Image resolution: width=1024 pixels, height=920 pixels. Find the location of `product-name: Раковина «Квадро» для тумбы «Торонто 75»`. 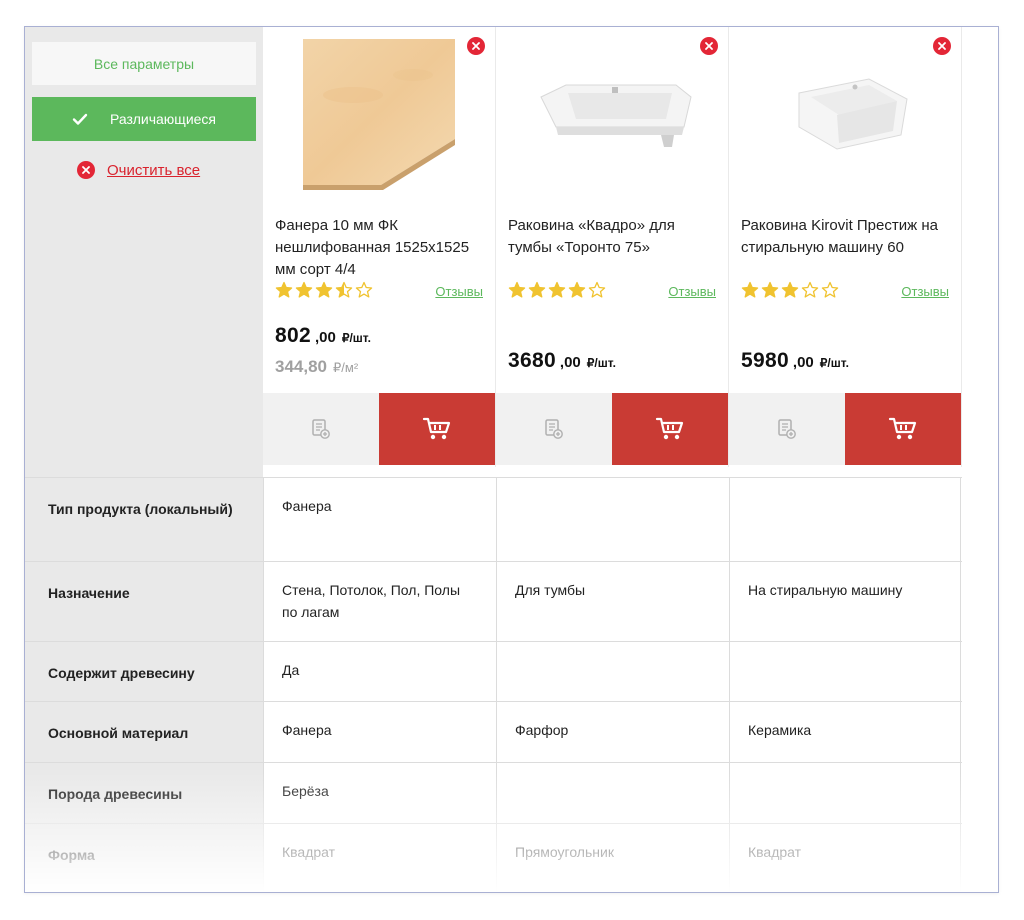

product-name: Раковина «Квадро» для тумбы «Торонто 75» is located at coordinates (613, 237).